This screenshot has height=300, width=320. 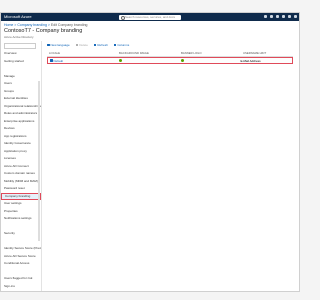 What do you see at coordinates (21, 257) in the screenshot?
I see `sidebar-item: Azure AD Secure Score` at bounding box center [21, 257].